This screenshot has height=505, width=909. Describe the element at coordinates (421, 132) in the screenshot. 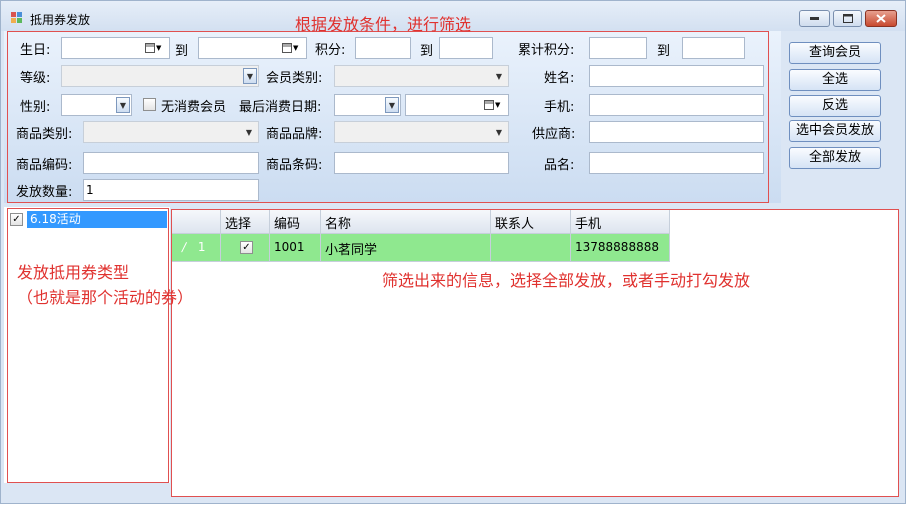

I see `product-brand-select: ▼` at that location.